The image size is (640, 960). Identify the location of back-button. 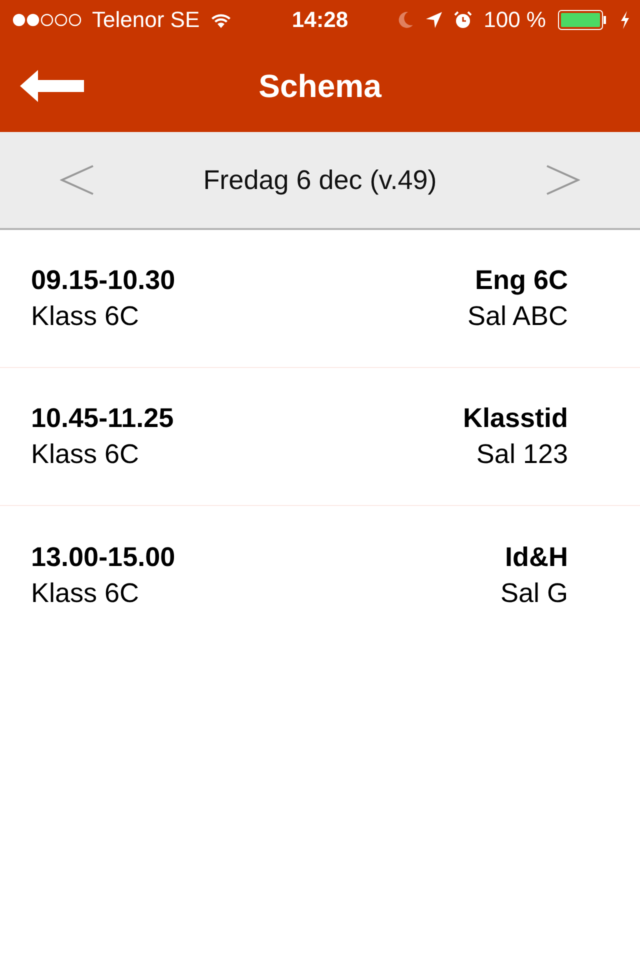
(52, 86).